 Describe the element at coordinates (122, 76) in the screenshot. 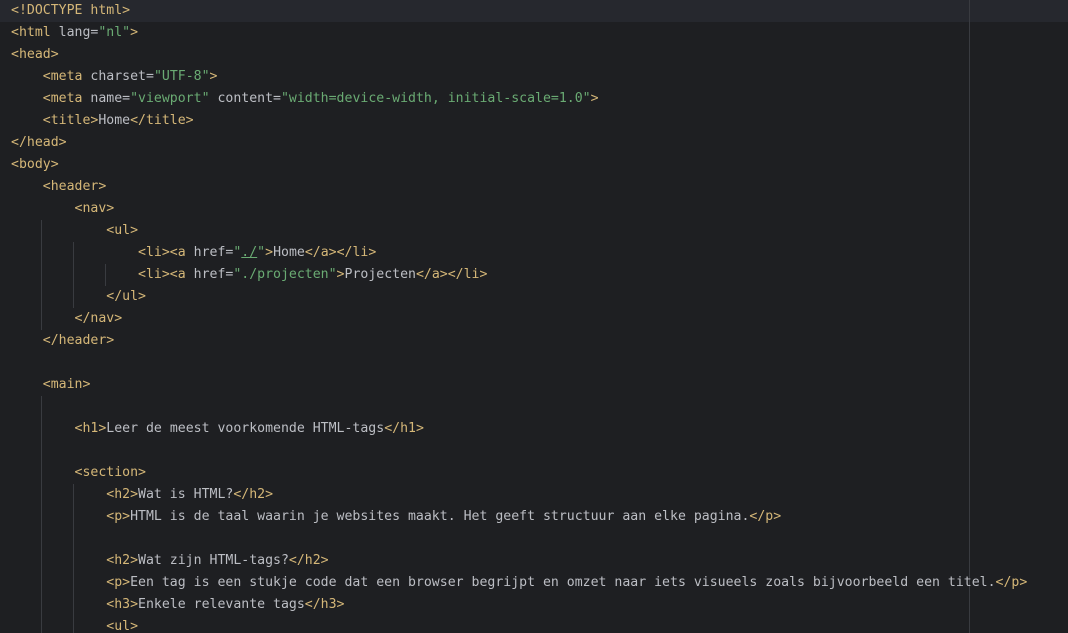

I see `code-token: charset=` at that location.